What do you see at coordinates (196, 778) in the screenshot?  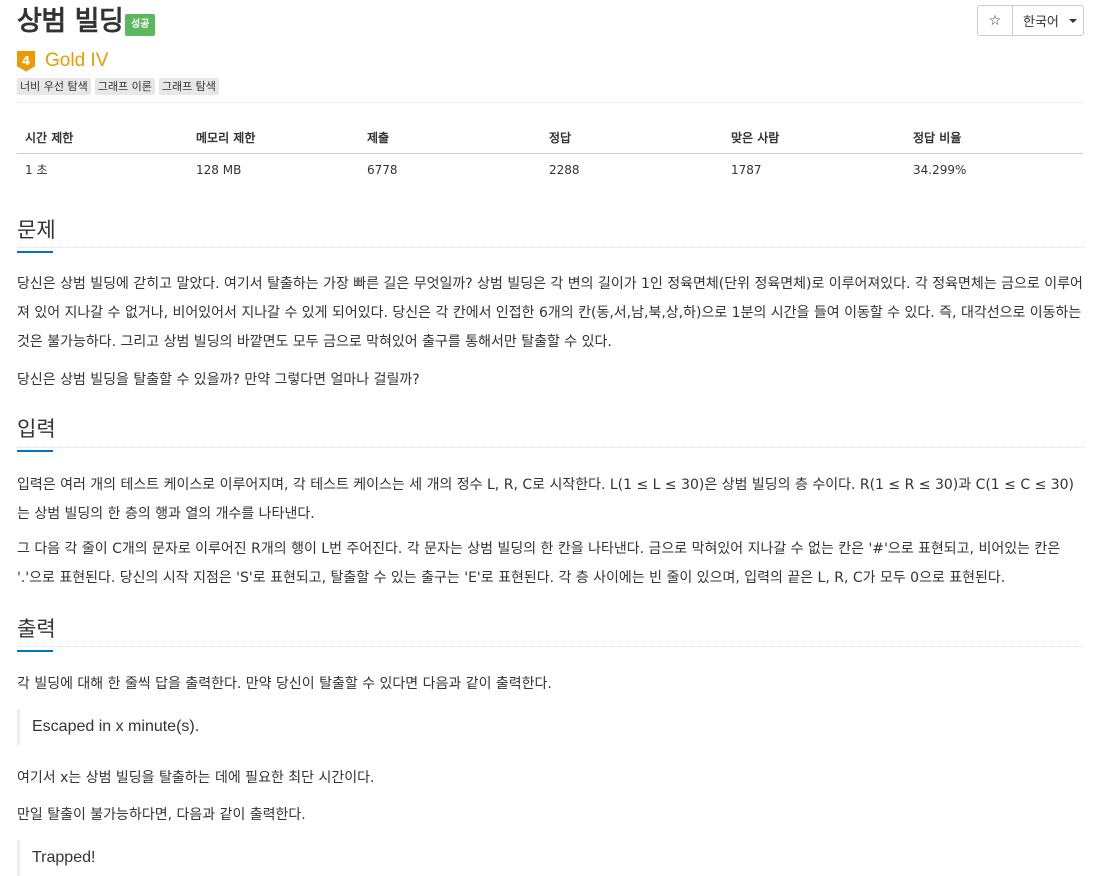 I see `output-paragraph-2: 여기서 x는 상범 빌딩을 탈출하는 데에 필요한 최단 시간이다.` at bounding box center [196, 778].